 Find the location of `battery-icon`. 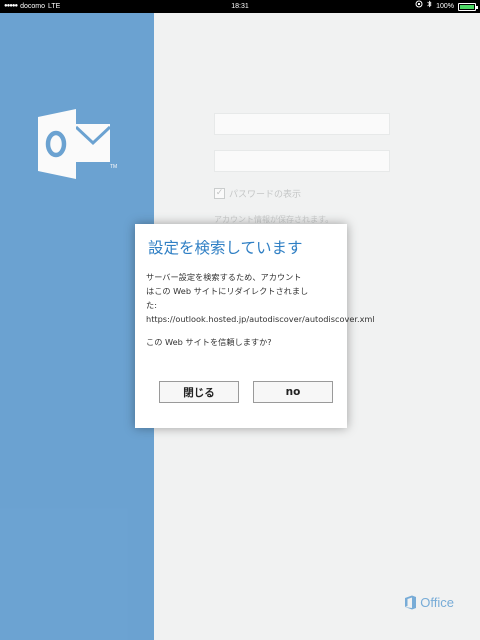

battery-icon is located at coordinates (468, 6).